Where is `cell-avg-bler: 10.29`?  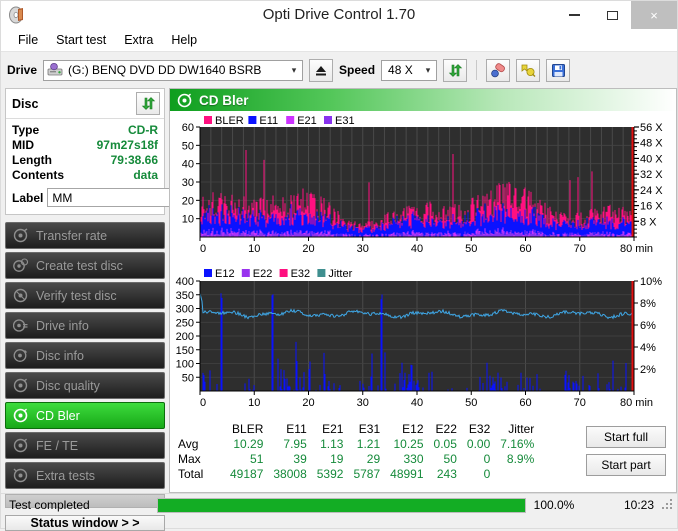 cell-avg-bler: 10.29 is located at coordinates (248, 444).